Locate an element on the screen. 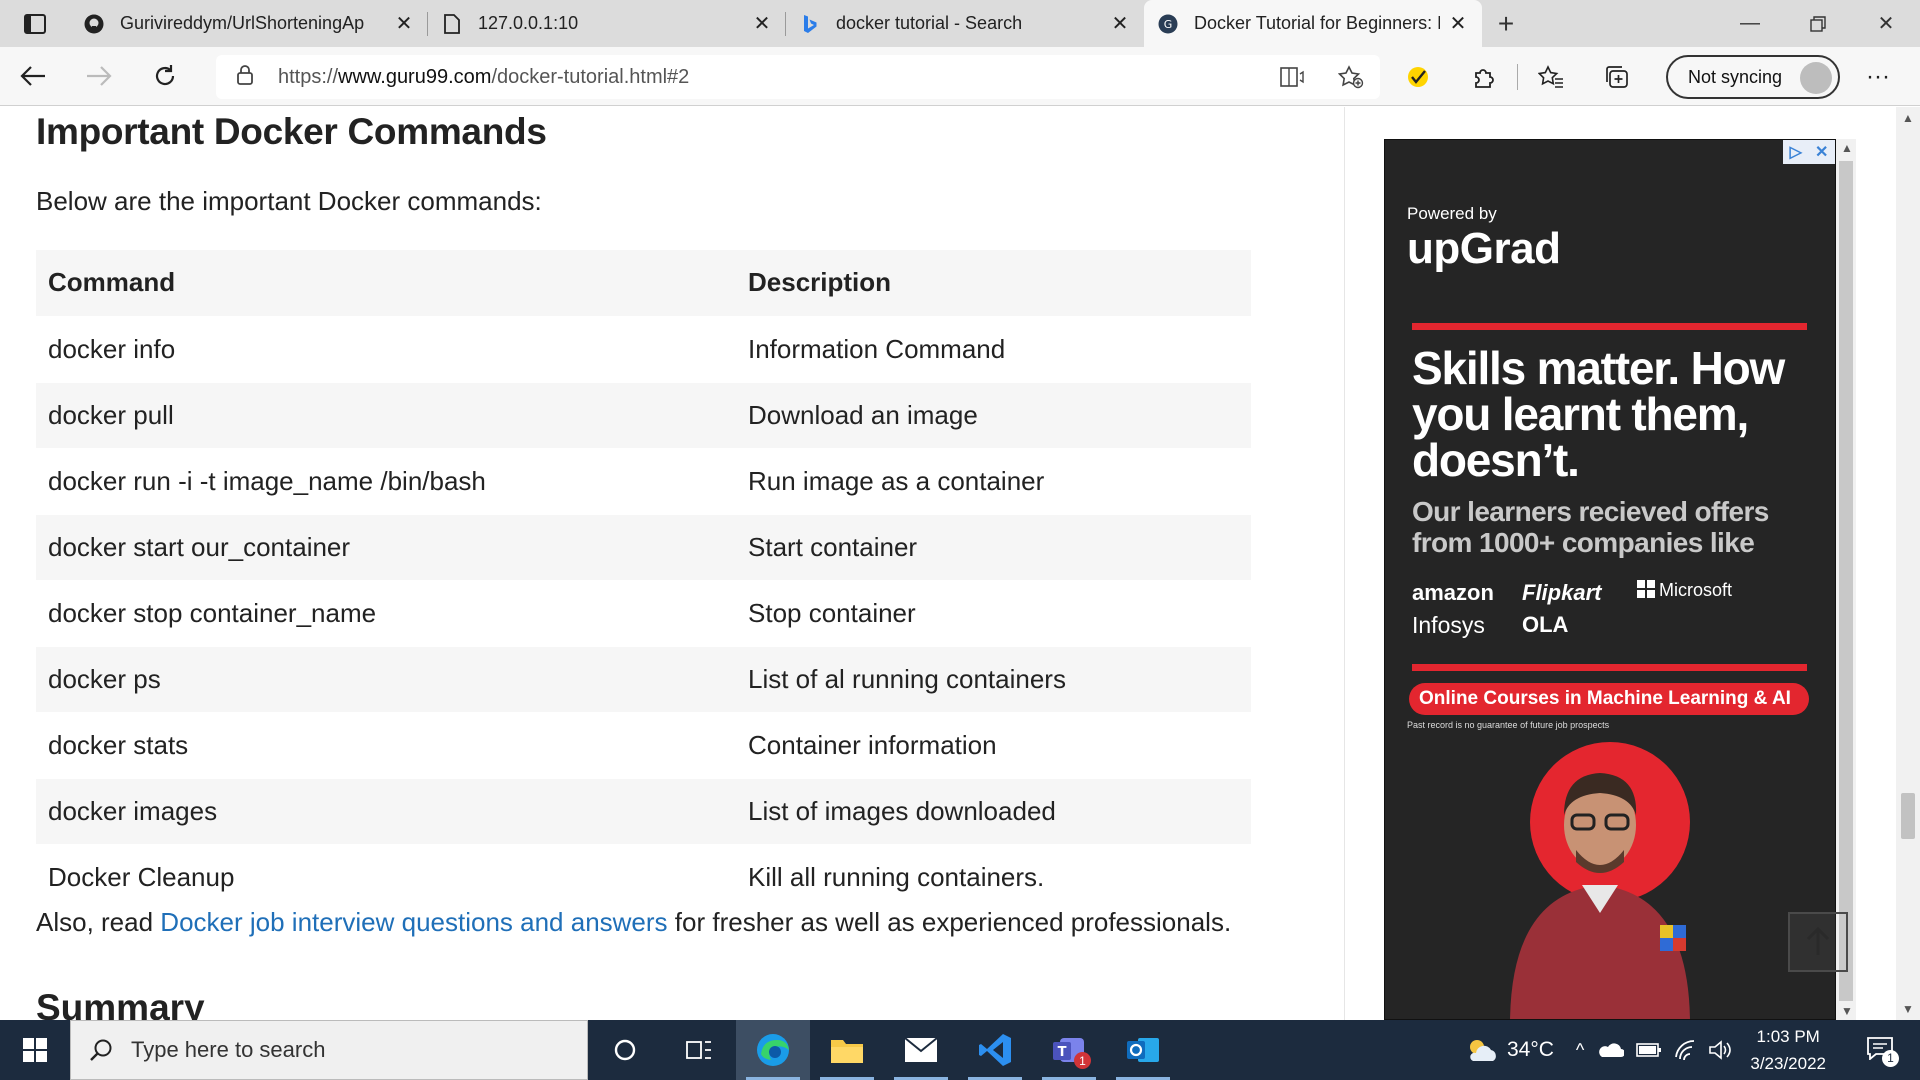 The image size is (1920, 1080). lock-icon is located at coordinates (247, 77).